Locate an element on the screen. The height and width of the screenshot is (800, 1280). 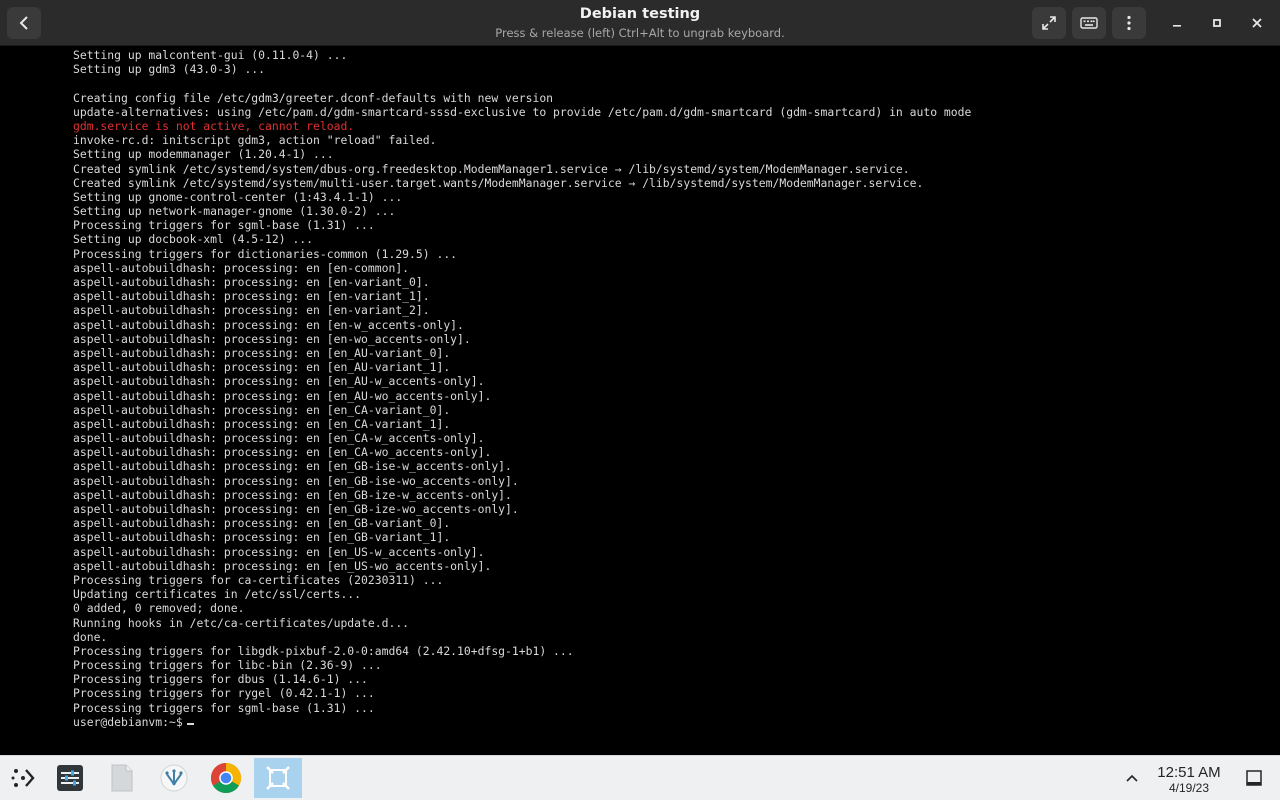
task-files is located at coordinates (122, 778).